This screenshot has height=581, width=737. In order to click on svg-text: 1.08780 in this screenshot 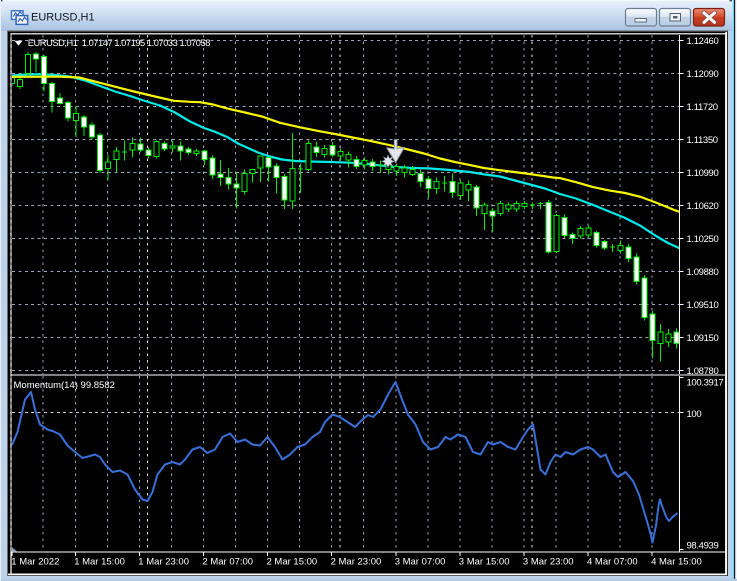, I will do `click(703, 371)`.